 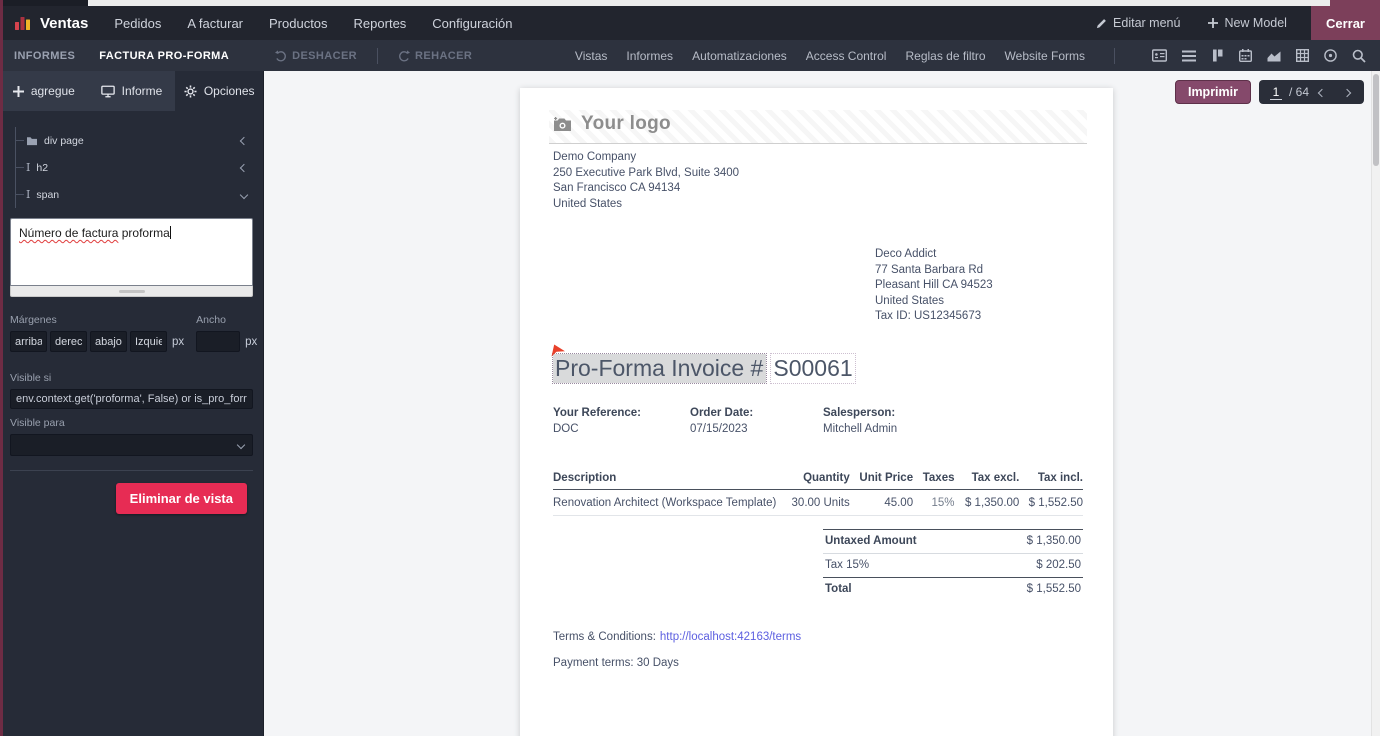 I want to click on company-name: Demo Company, so click(x=595, y=157).